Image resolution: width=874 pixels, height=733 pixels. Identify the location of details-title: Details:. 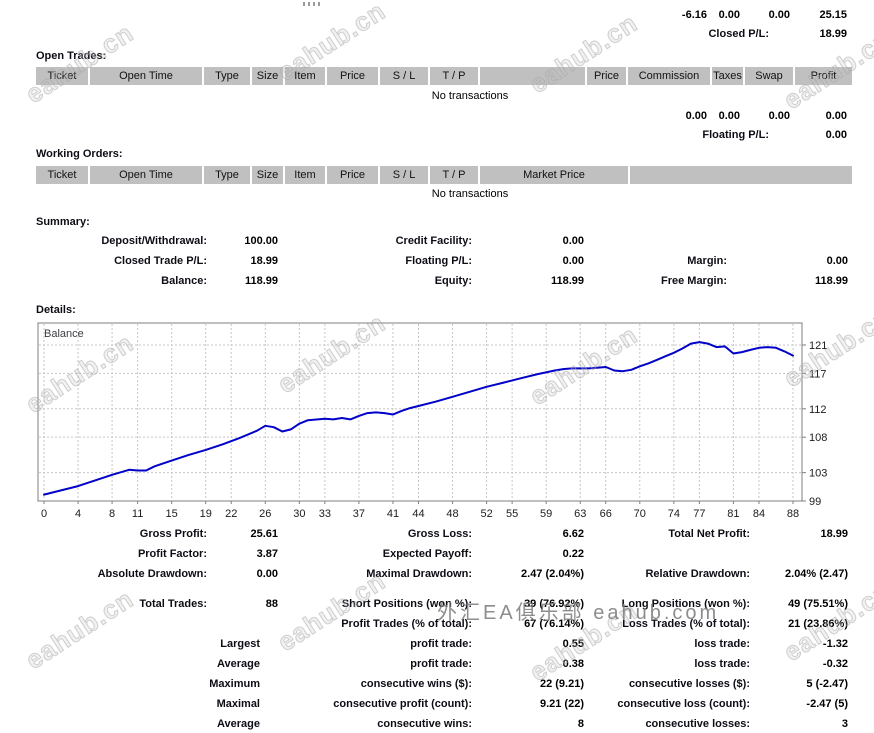
(56, 310).